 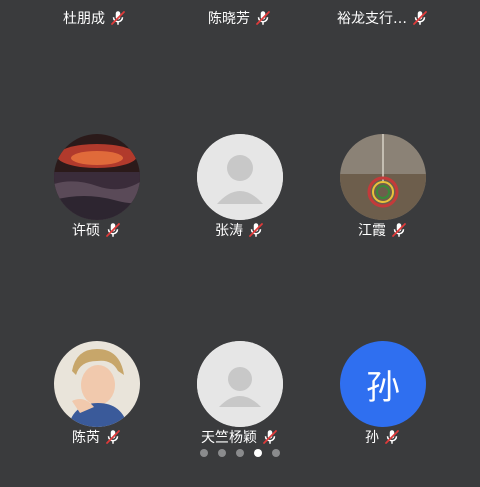 I want to click on participant-tile: 张涛, so click(x=240, y=205).